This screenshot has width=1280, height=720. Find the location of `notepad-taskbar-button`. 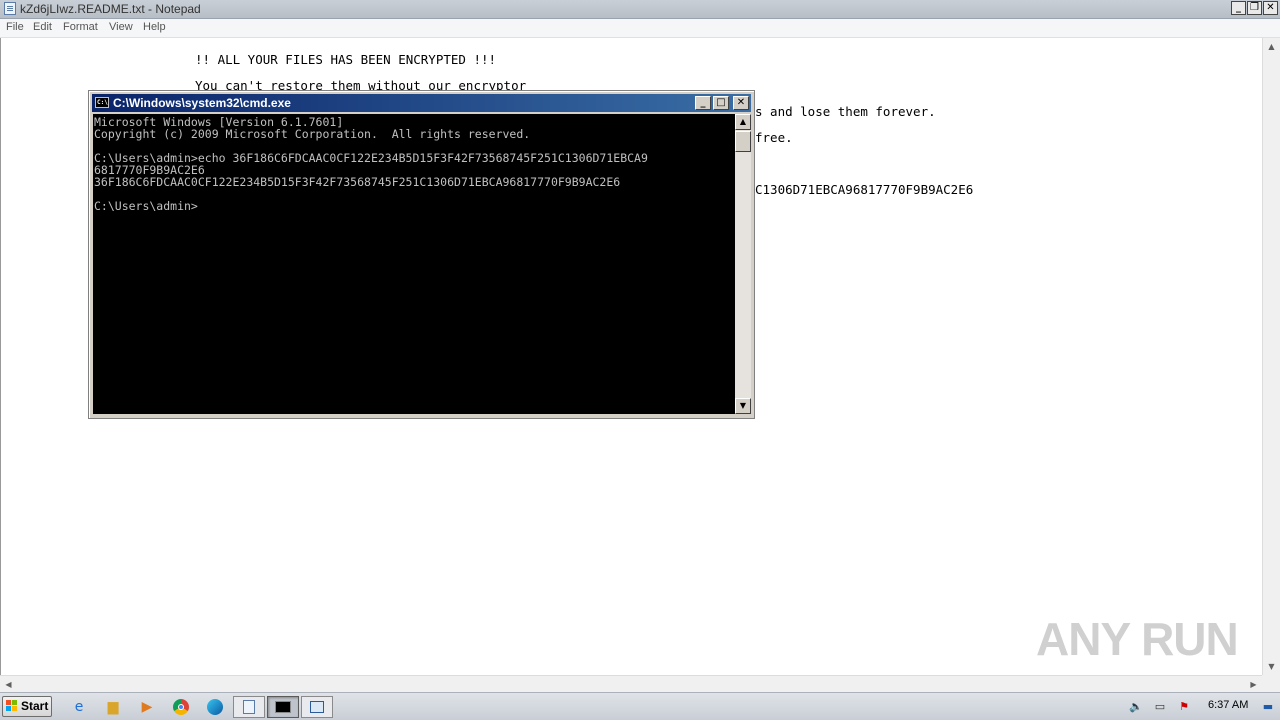

notepad-taskbar-button is located at coordinates (249, 707).